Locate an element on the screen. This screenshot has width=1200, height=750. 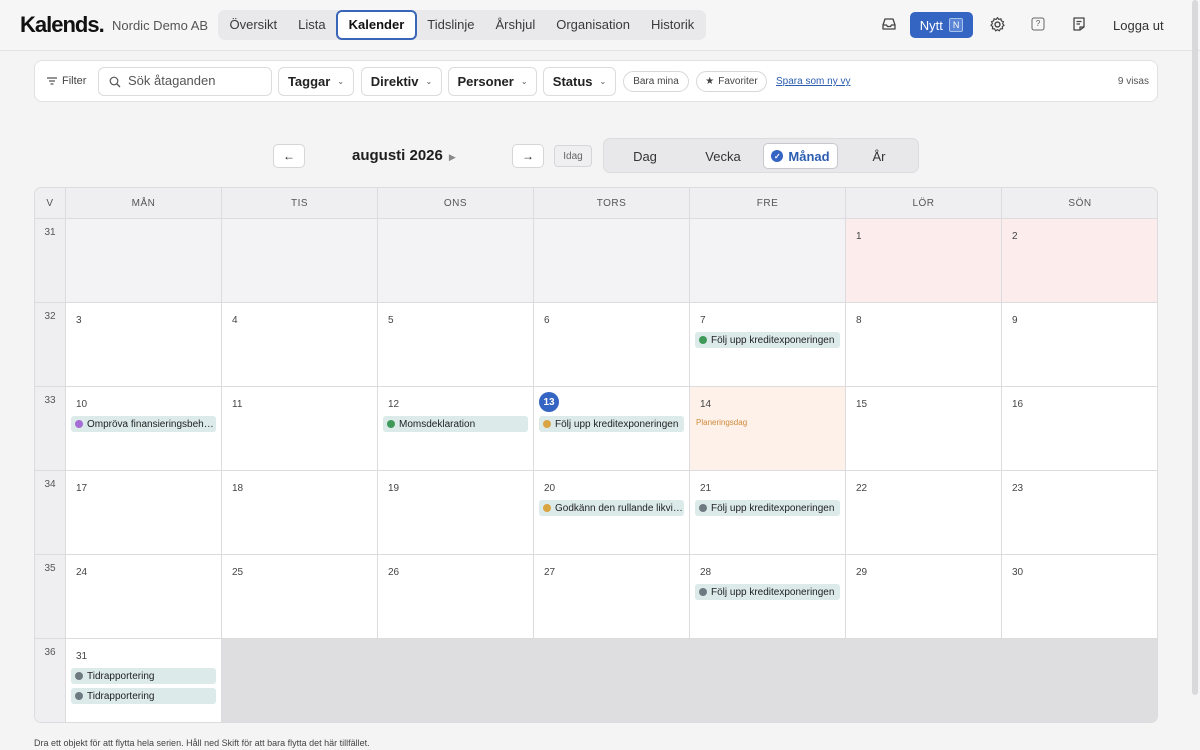
filter-toggle: Filter is located at coordinates (66, 81).